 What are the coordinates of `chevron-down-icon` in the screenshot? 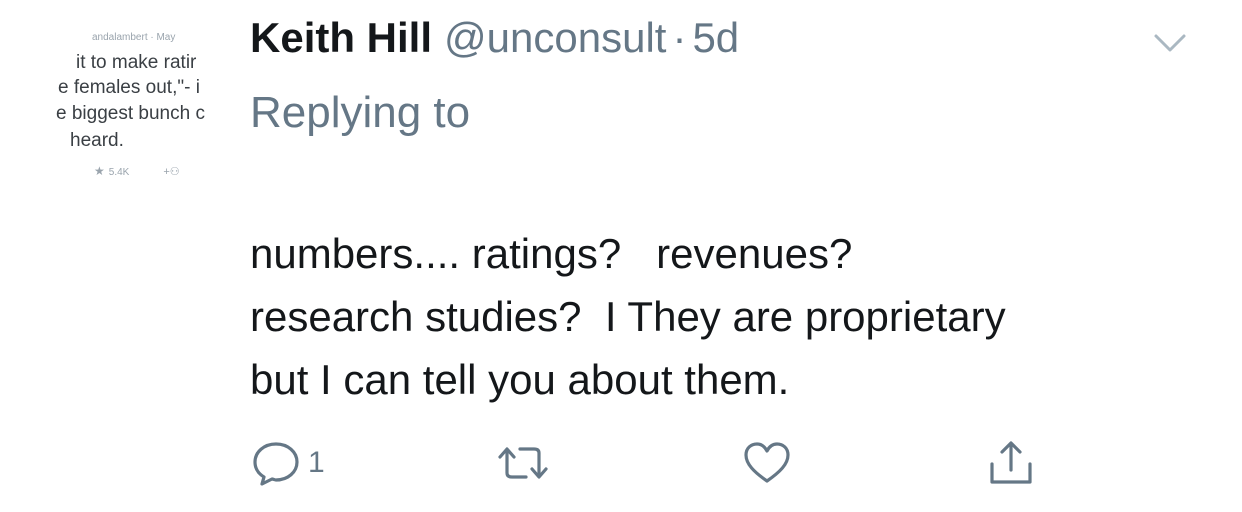 It's located at (1170, 43).